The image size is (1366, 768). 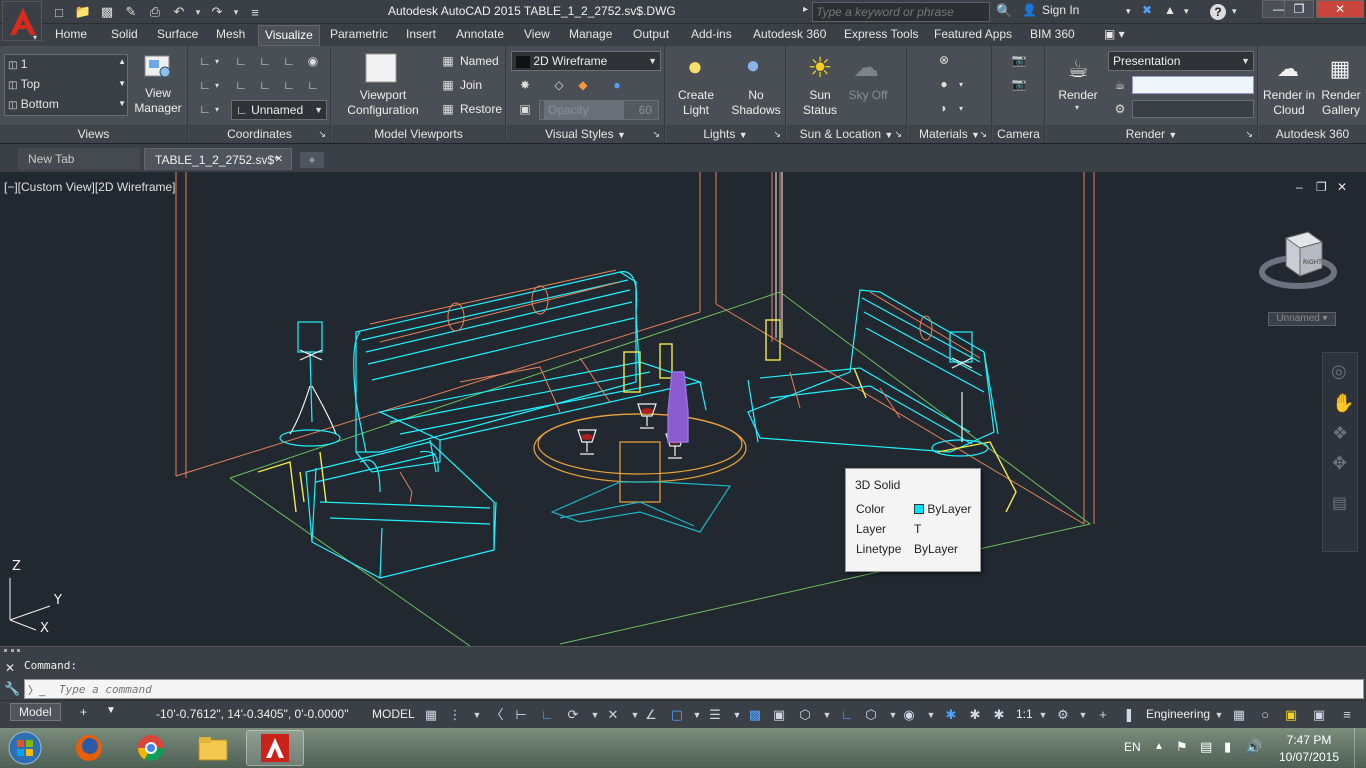 I want to click on show-desktop-button, so click(x=1360, y=748).